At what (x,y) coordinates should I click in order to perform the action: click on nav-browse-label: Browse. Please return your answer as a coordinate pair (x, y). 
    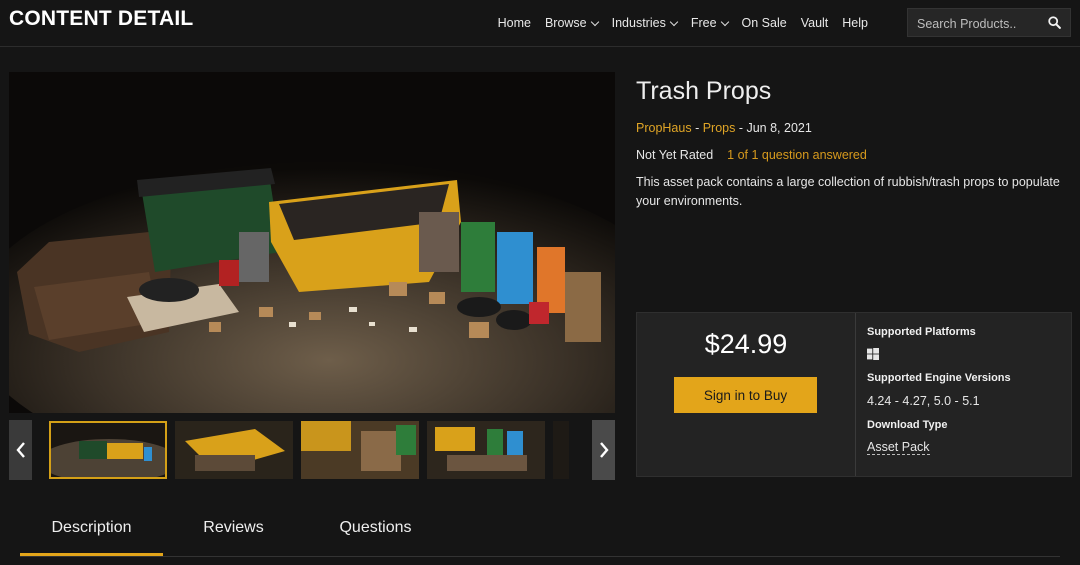
    Looking at the image, I should click on (565, 23).